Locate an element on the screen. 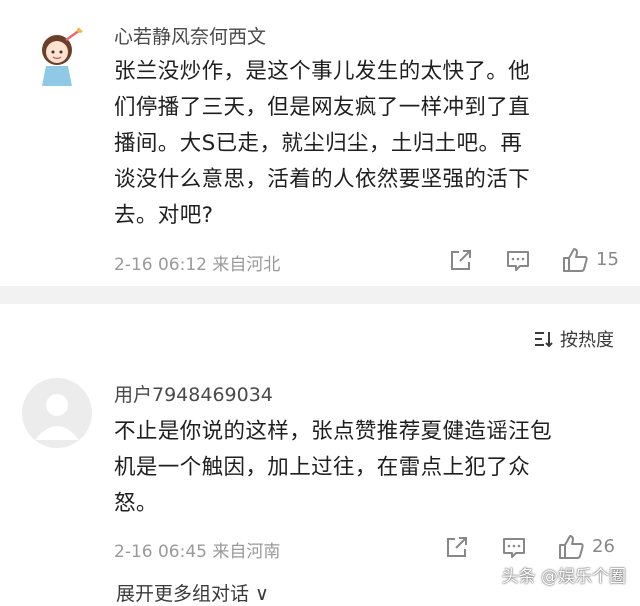 The height and width of the screenshot is (606, 640). watermark: 头条 @娱乐个圈 is located at coordinates (563, 577).